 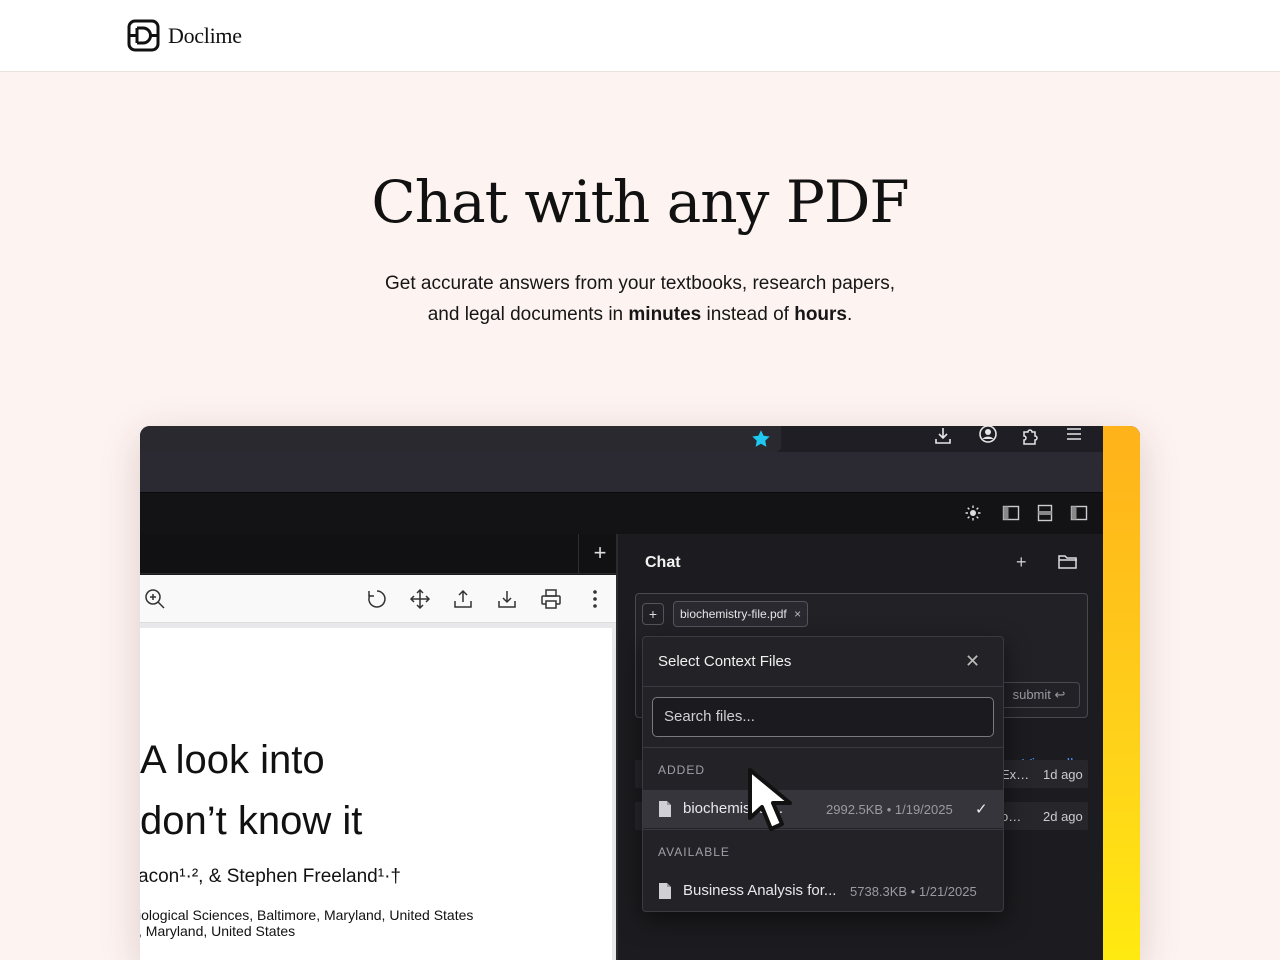 What do you see at coordinates (653, 614) in the screenshot?
I see `add-context-button: +` at bounding box center [653, 614].